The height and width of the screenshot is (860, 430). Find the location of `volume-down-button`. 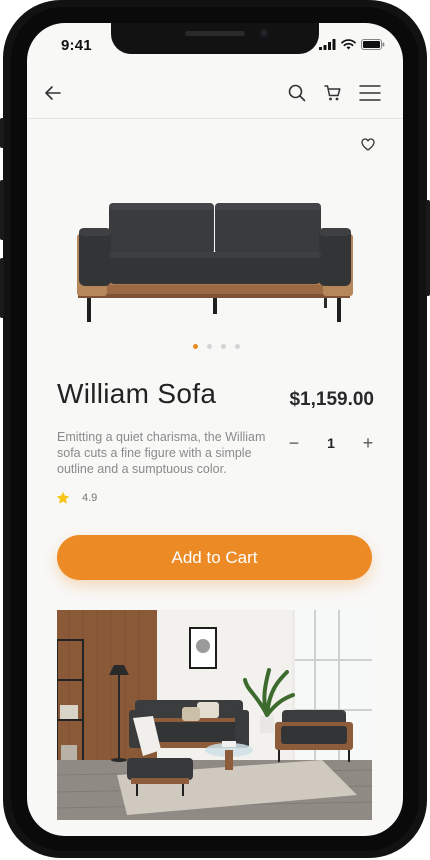

volume-down-button is located at coordinates (2, 288).